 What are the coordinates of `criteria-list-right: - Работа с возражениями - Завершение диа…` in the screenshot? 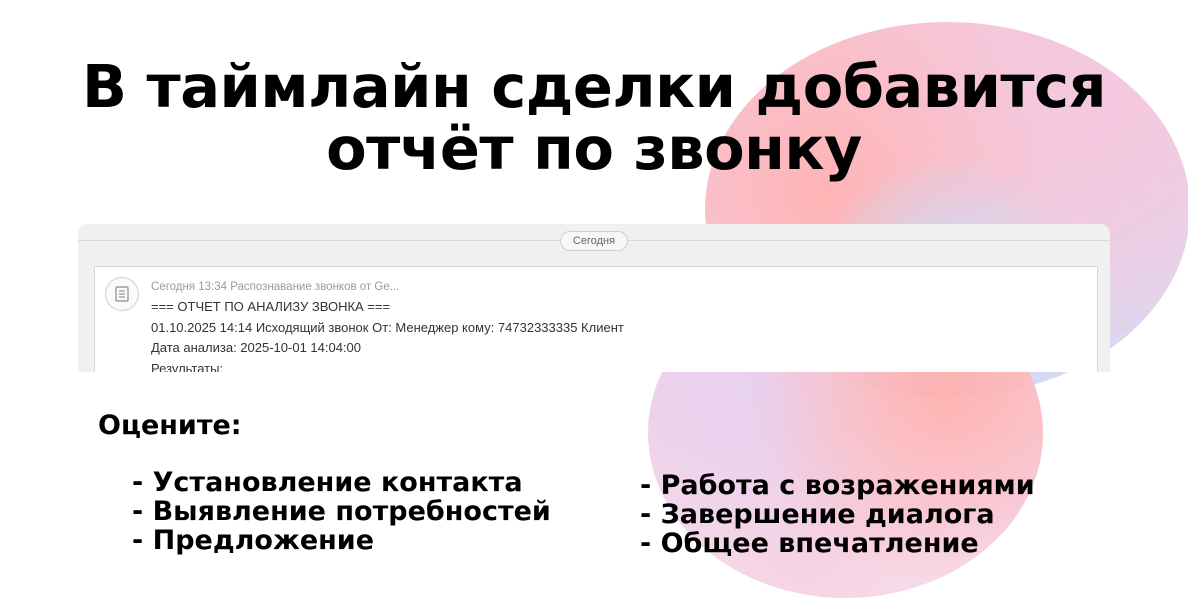 It's located at (837, 514).